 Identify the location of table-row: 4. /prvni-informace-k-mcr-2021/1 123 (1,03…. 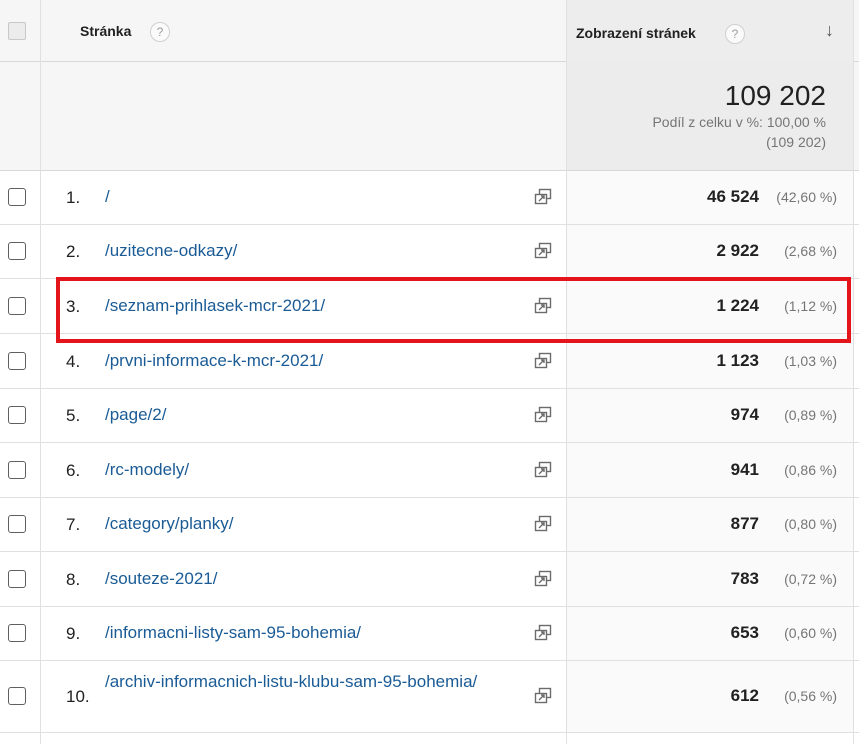
(429, 361).